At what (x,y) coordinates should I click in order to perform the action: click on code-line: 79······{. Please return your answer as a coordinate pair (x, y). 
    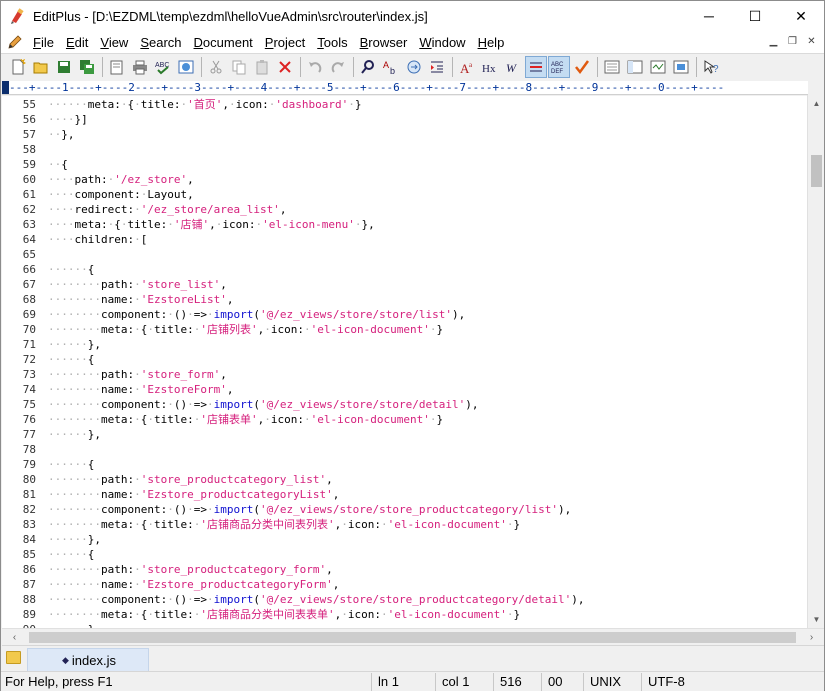
    Looking at the image, I should click on (405, 464).